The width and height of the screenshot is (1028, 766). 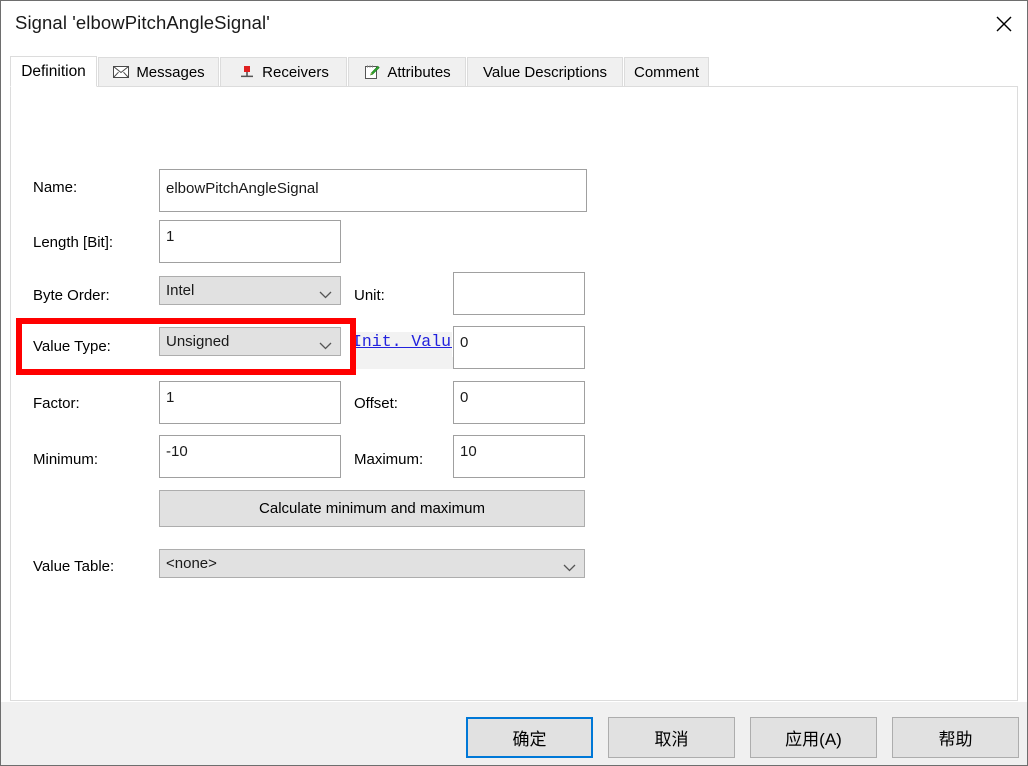 What do you see at coordinates (72, 346) in the screenshot?
I see `value-type-label: Value Type:` at bounding box center [72, 346].